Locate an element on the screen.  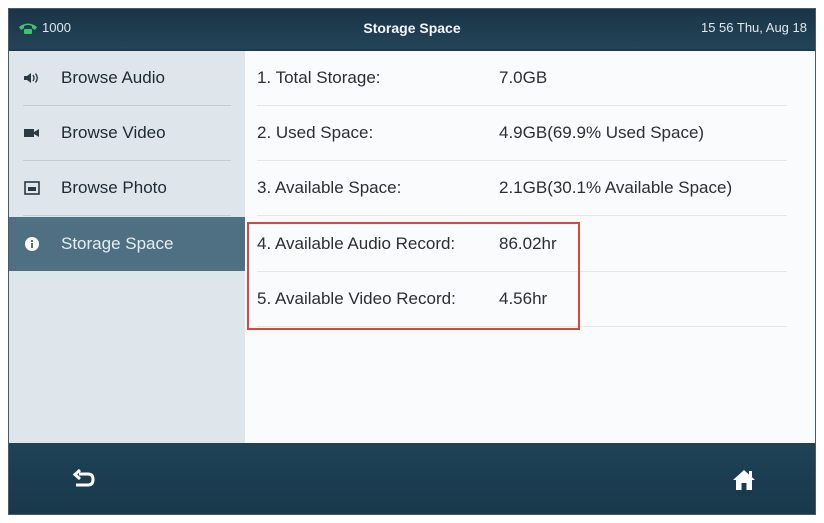
list-item: 5. Available Video Record: 4.56hr is located at coordinates (522, 299).